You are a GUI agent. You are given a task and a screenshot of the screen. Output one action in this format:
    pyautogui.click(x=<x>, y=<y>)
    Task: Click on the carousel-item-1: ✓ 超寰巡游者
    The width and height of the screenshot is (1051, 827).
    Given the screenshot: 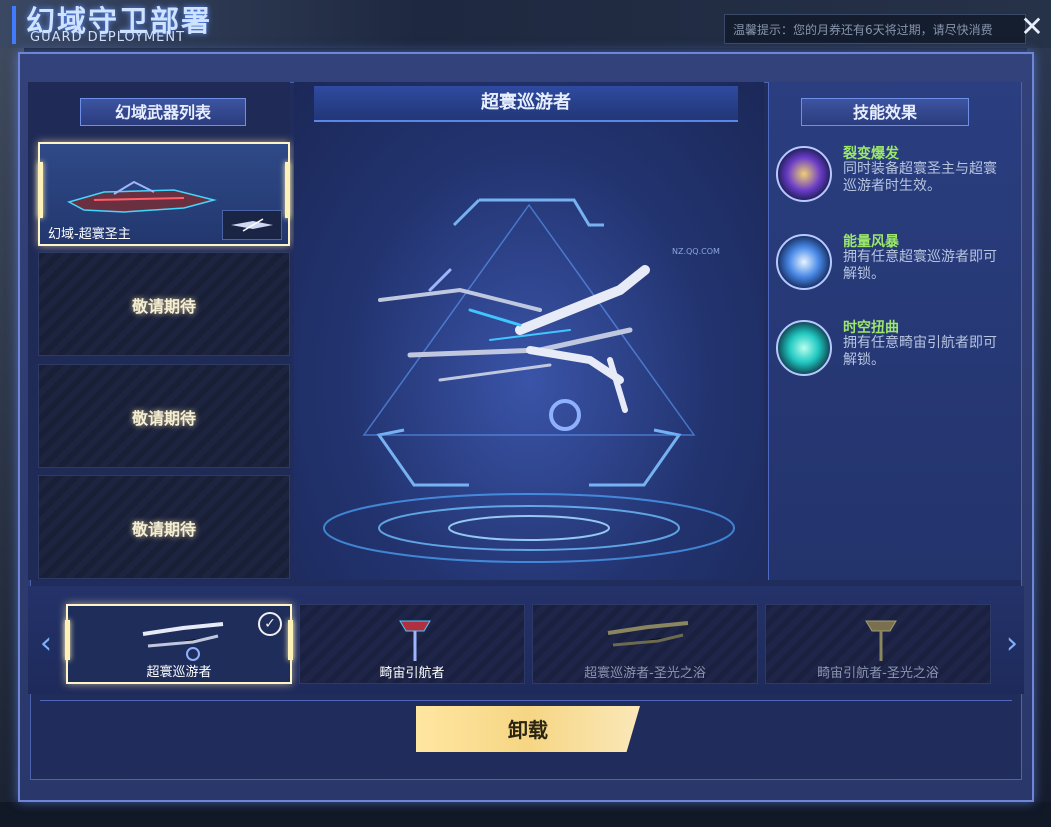 What is the action you would take?
    pyautogui.click(x=179, y=644)
    